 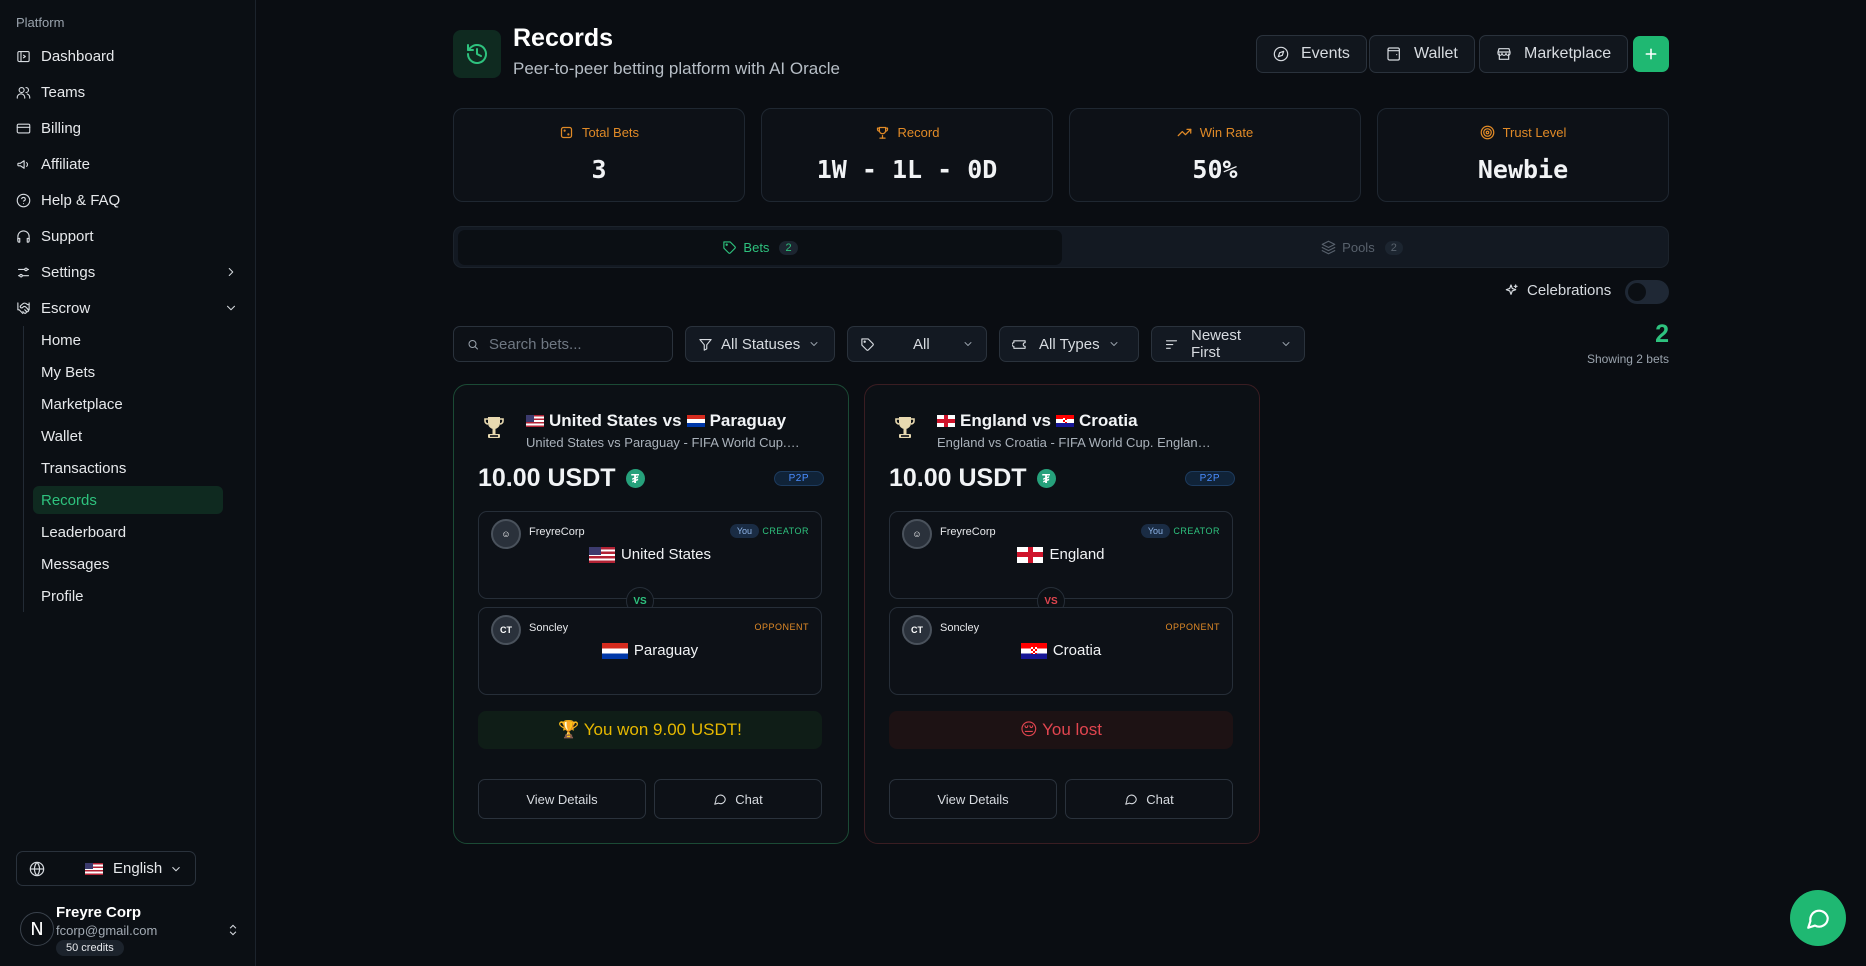 What do you see at coordinates (907, 155) in the screenshot?
I see `stat-record: Record 1W - 1L - 0D` at bounding box center [907, 155].